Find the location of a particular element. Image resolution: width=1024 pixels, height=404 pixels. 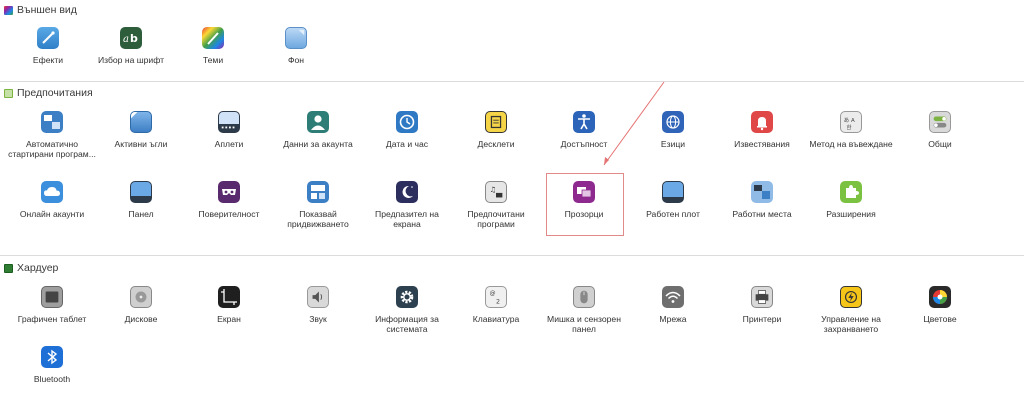

account-icon is located at coordinates (318, 122).